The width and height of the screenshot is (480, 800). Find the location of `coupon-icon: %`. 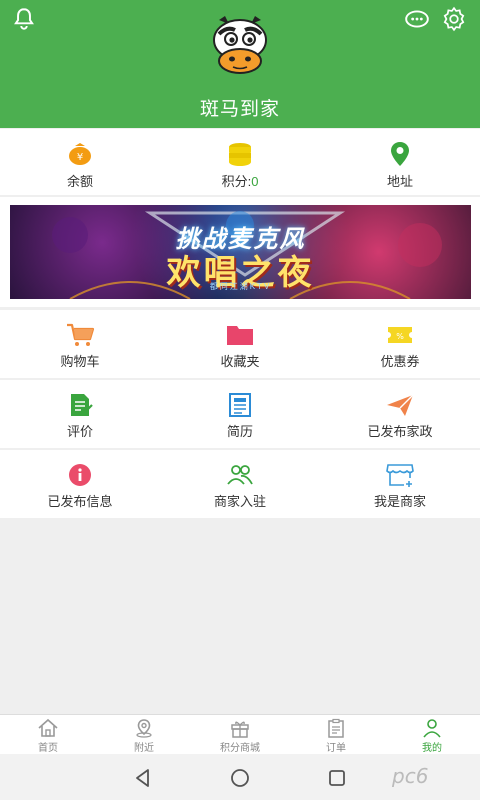

coupon-icon: % is located at coordinates (400, 335).